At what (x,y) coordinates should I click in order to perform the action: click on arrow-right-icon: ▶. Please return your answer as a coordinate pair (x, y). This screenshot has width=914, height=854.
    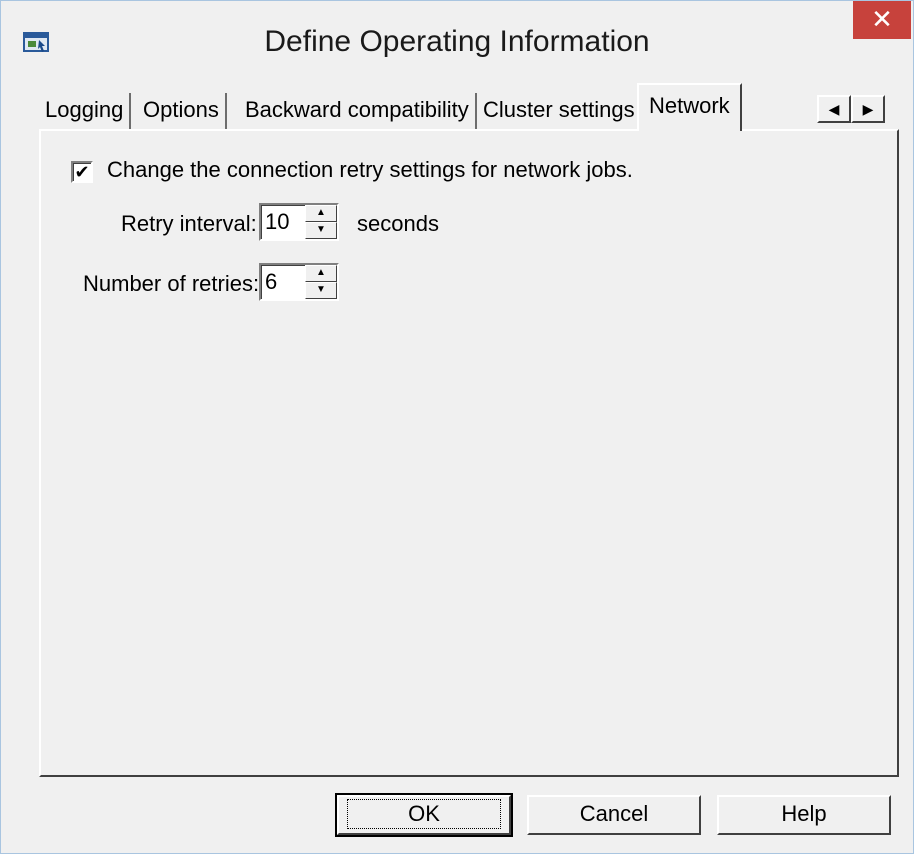
    Looking at the image, I should click on (868, 109).